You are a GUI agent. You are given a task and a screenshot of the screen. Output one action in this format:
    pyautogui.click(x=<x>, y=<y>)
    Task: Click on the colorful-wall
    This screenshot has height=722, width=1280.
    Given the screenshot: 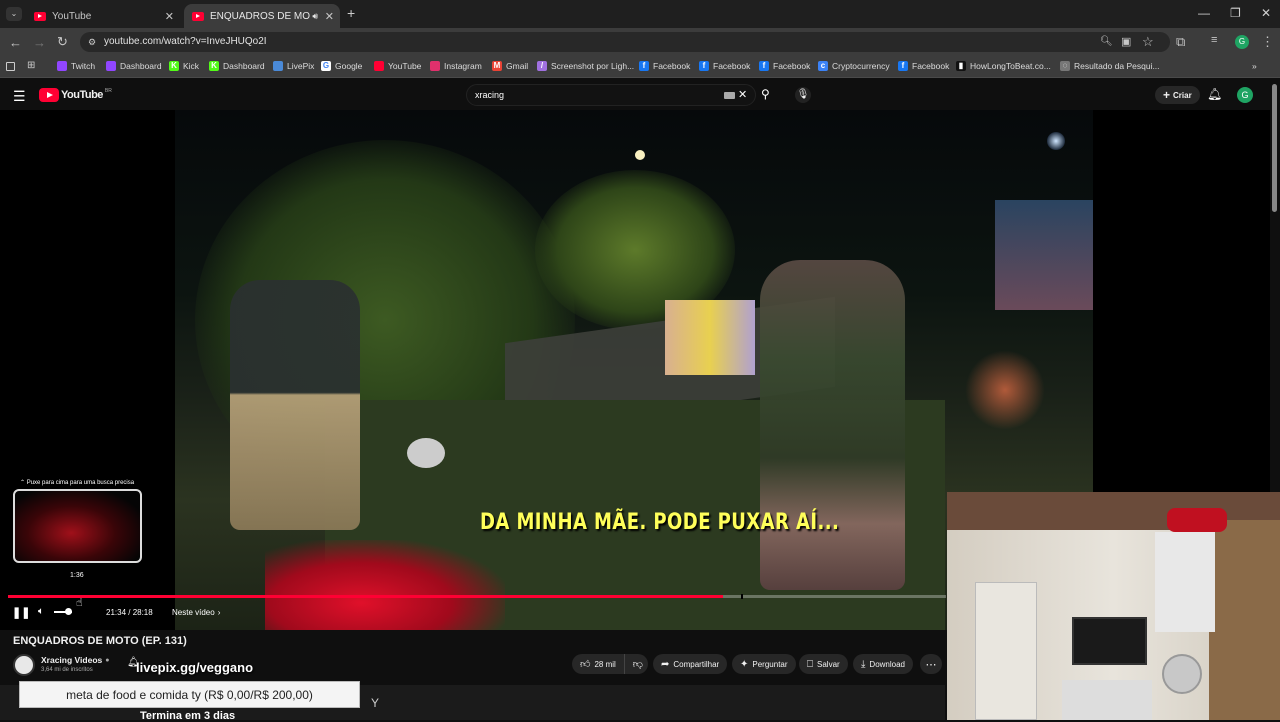 What is the action you would take?
    pyautogui.click(x=710, y=337)
    